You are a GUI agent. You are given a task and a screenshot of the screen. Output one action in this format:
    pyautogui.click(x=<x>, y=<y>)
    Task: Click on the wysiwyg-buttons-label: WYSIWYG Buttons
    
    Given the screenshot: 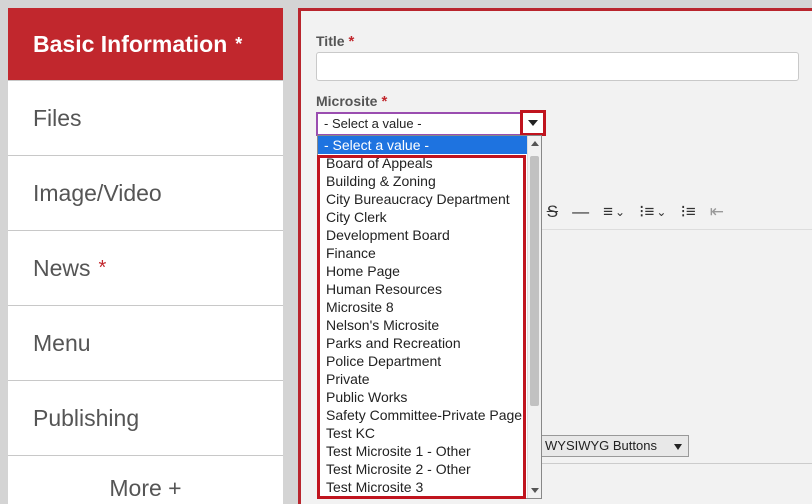 What is the action you would take?
    pyautogui.click(x=601, y=445)
    